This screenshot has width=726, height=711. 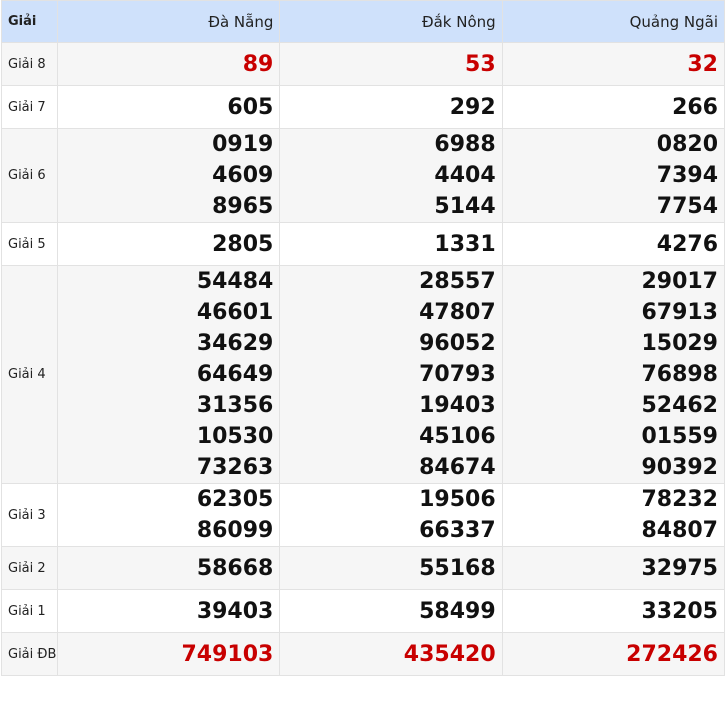 I want to click on prize-number: 0919, so click(x=243, y=144).